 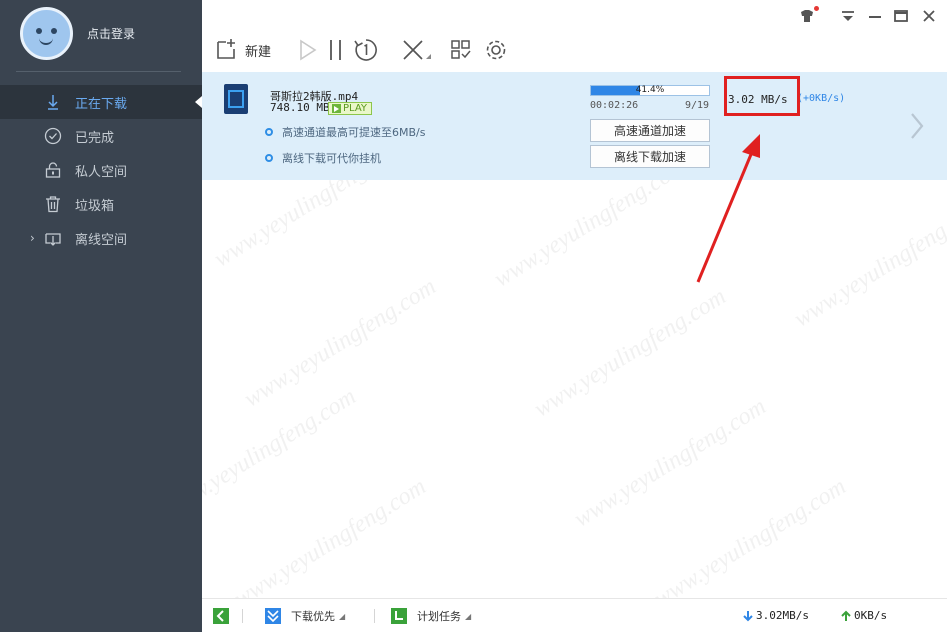 I want to click on trash-icon, so click(x=53, y=204).